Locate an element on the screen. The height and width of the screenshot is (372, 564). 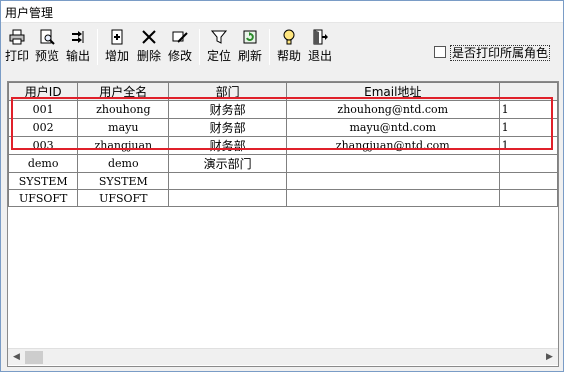
cell-full-name: zhouhong is located at coordinates (123, 109).